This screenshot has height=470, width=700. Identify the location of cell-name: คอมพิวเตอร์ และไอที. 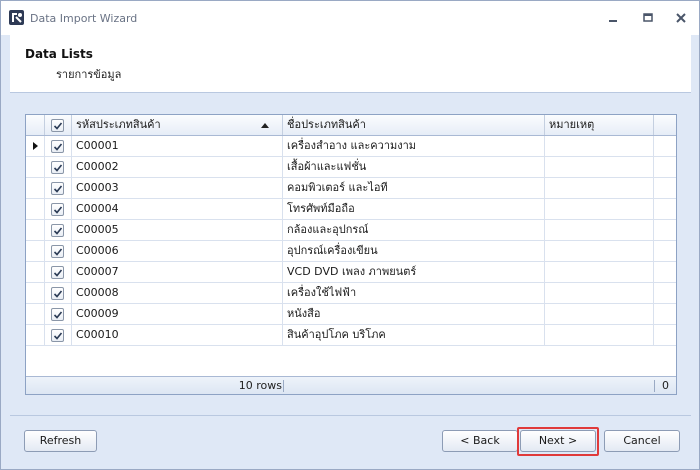
(414, 188).